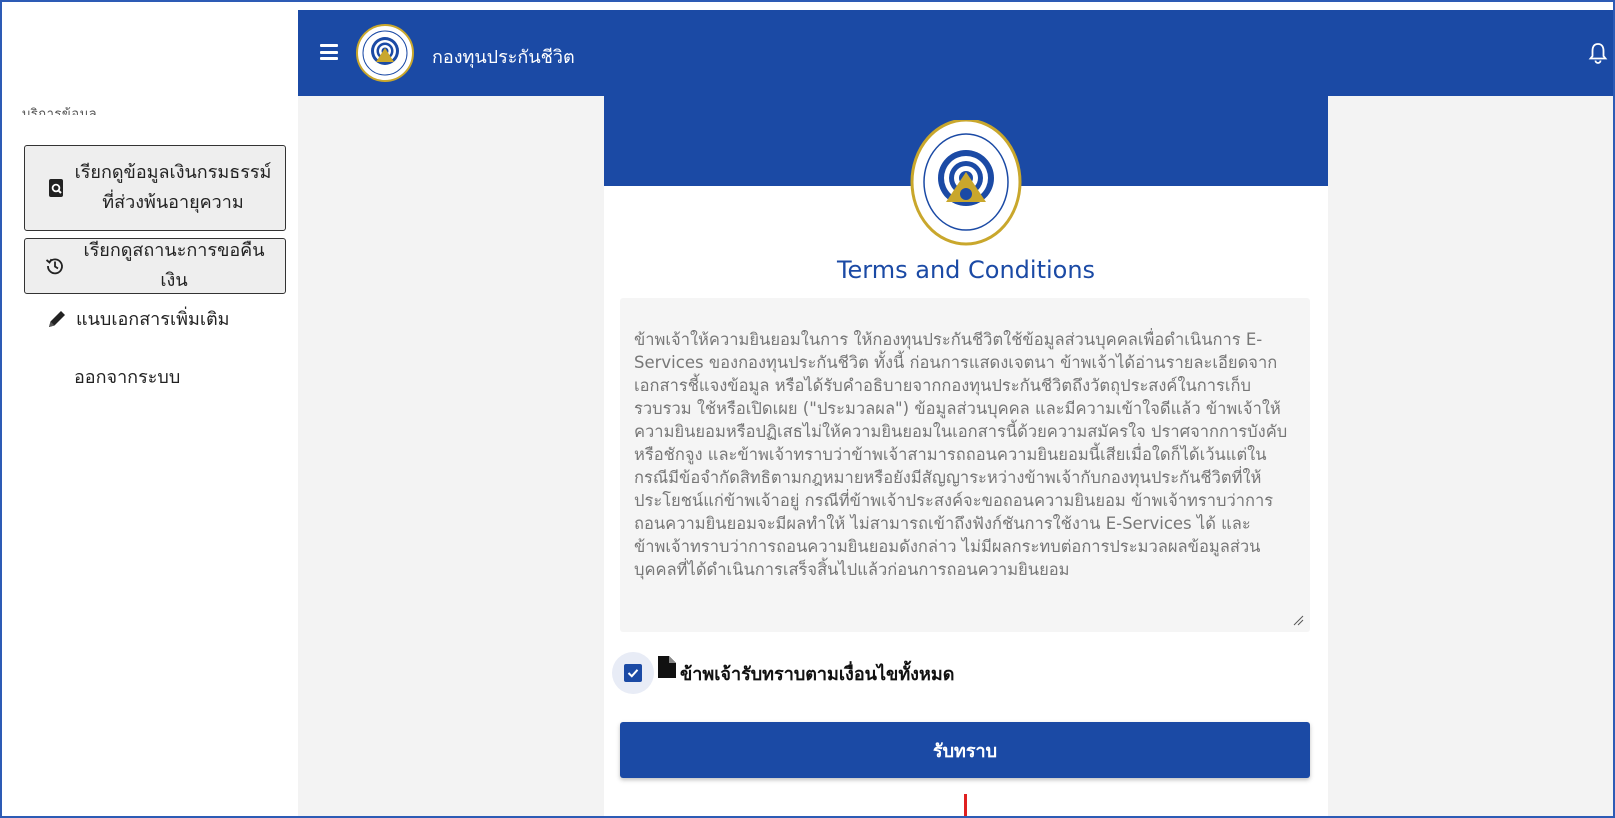 The image size is (1615, 818). I want to click on checkmark-icon, so click(633, 673).